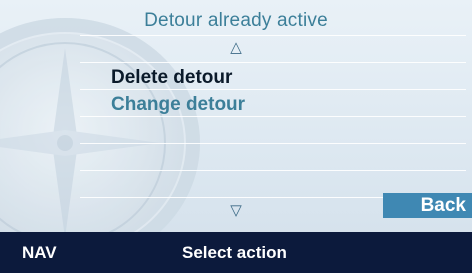 The image size is (472, 273). I want to click on nav-mode-label: NAV, so click(39, 253).